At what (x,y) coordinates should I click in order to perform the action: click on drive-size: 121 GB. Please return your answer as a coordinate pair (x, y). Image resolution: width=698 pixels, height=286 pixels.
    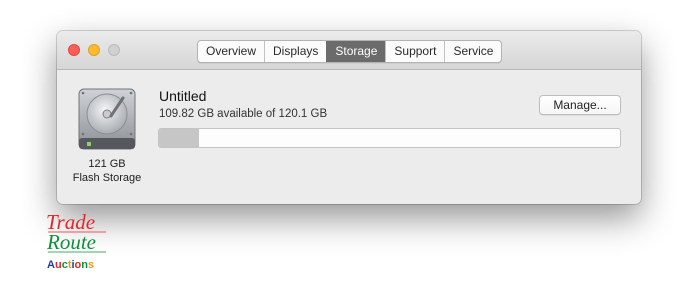
    Looking at the image, I should click on (107, 164).